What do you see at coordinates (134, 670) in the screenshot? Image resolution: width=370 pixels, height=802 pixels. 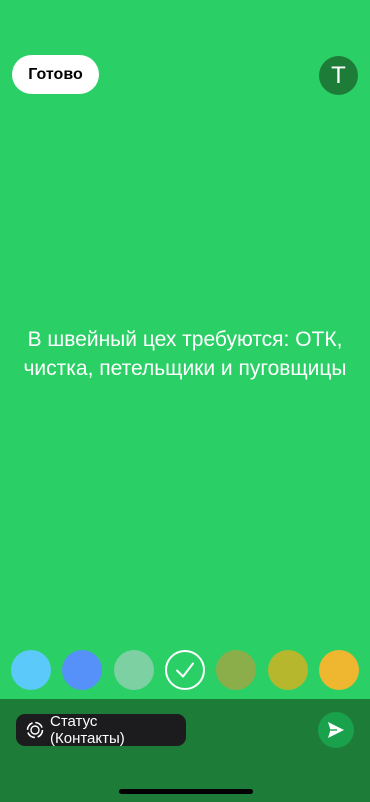 I see `color-swatch-mint` at bounding box center [134, 670].